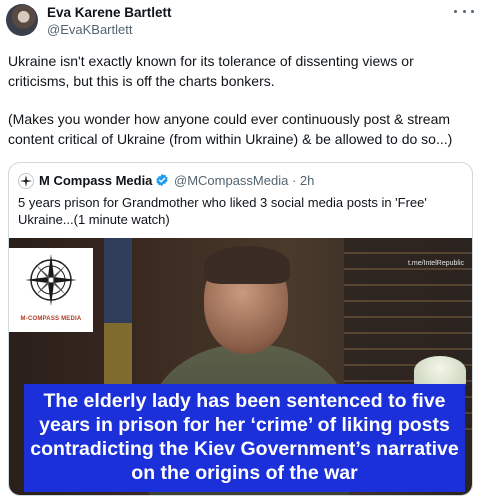 This screenshot has width=484, height=500. What do you see at coordinates (51, 319) in the screenshot?
I see `channel-logo-text: M-COMPASS MEDIA` at bounding box center [51, 319].